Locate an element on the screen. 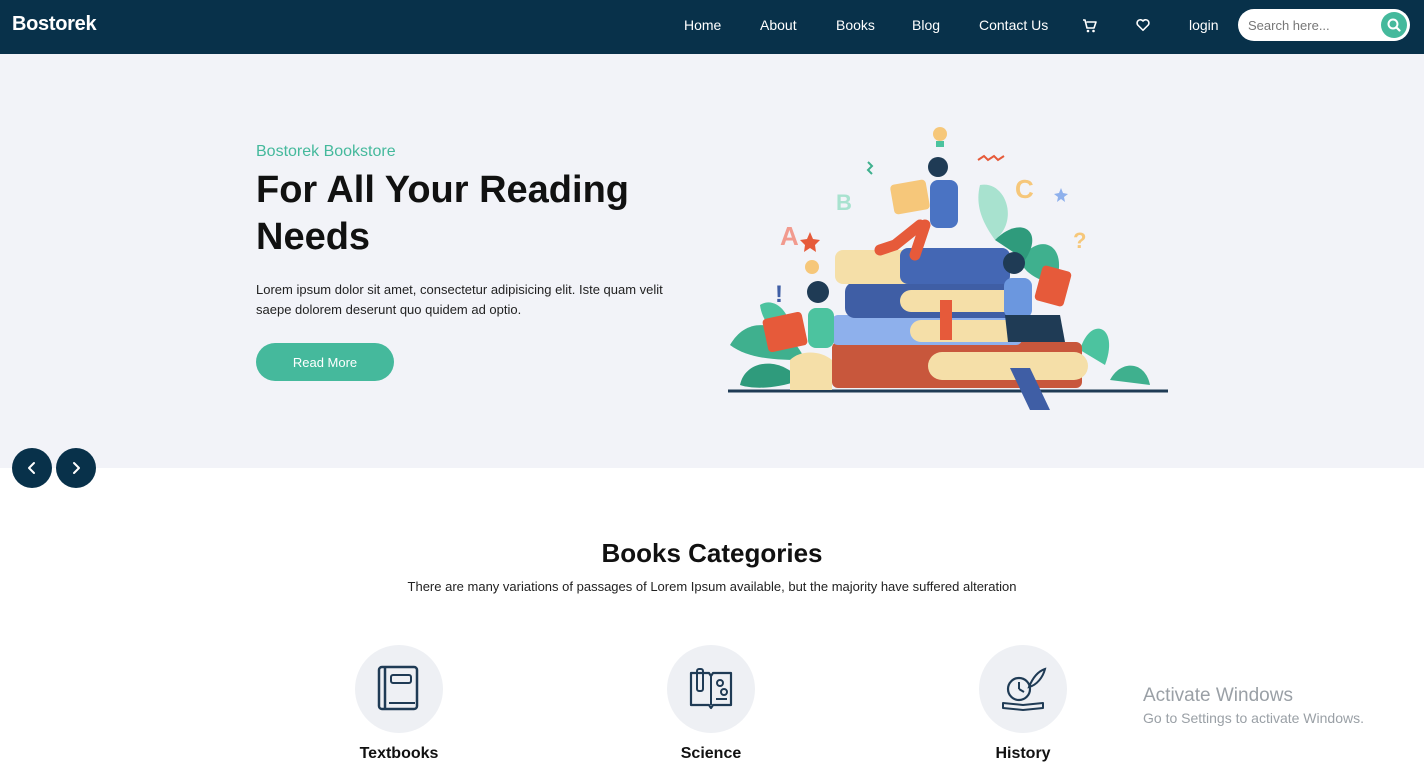 The image size is (1424, 770). category-label: Science is located at coordinates (711, 753).